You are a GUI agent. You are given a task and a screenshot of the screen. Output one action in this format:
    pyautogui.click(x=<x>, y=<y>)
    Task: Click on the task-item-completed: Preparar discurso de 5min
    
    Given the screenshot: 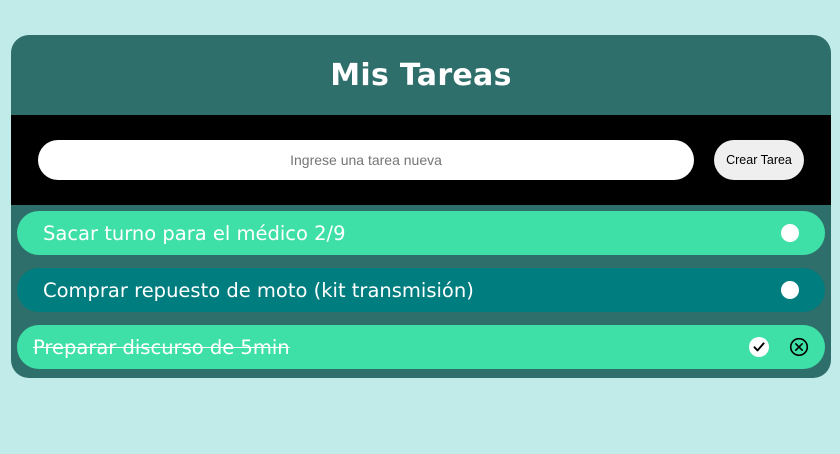 What is the action you would take?
    pyautogui.click(x=421, y=347)
    